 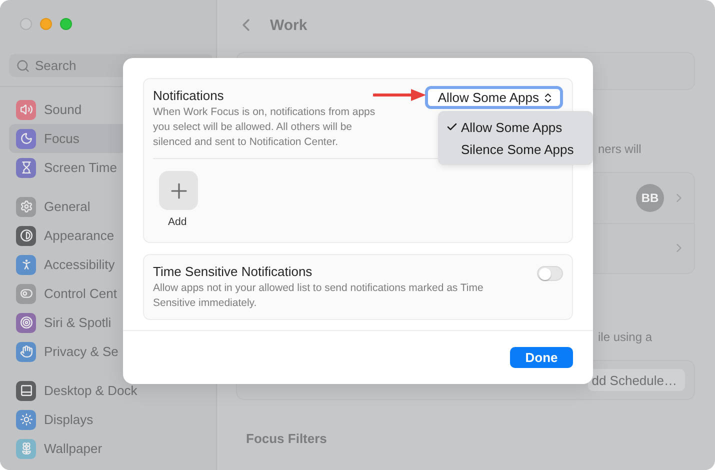 I want to click on hourglass-icon, so click(x=26, y=168).